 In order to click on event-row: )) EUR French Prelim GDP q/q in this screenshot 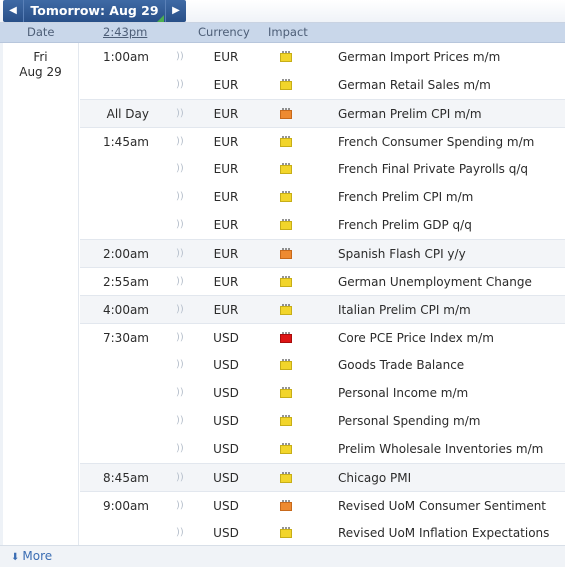, I will do `click(322, 225)`.